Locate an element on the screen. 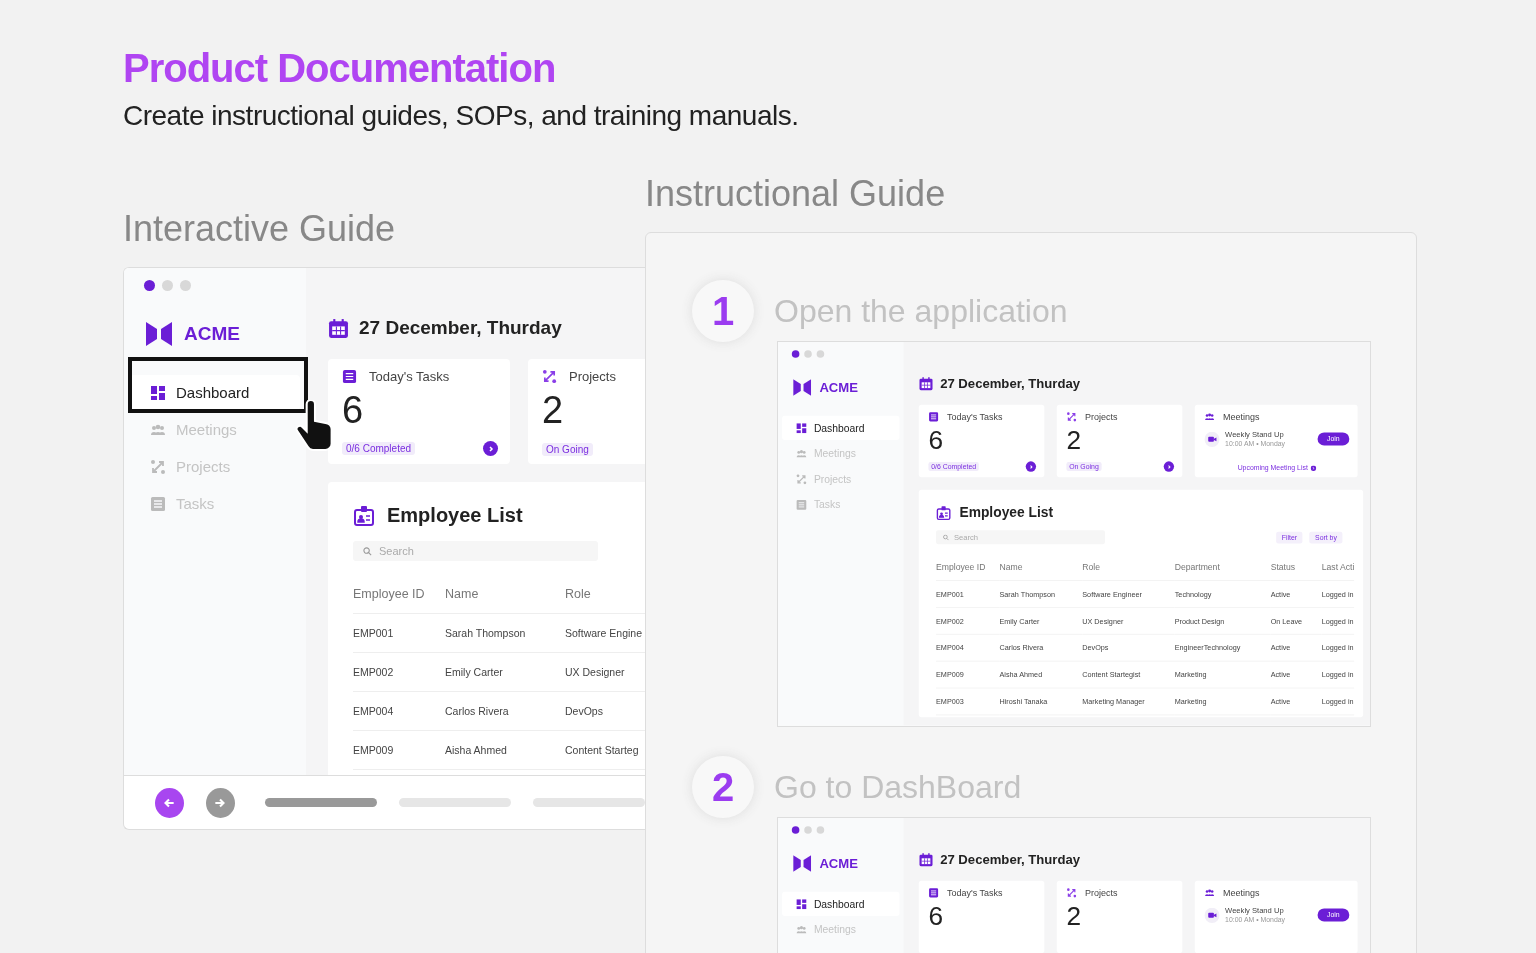 Image resolution: width=1536 pixels, height=953 pixels. table-cell: EMP004 is located at coordinates (399, 711).